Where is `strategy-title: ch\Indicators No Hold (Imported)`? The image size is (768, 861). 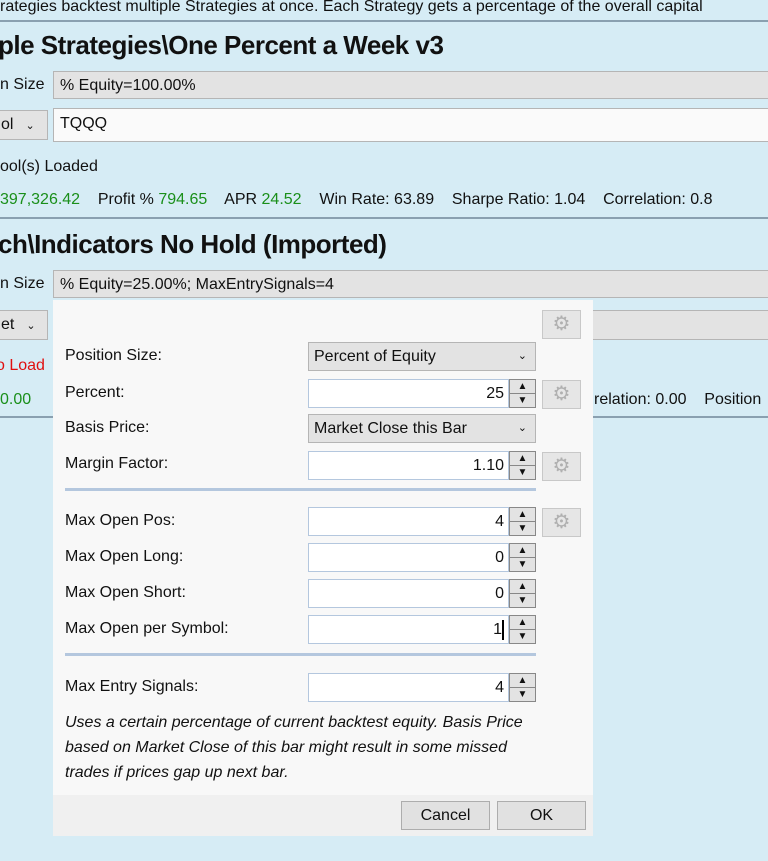
strategy-title: ch\Indicators No Hold (Imported) is located at coordinates (193, 244).